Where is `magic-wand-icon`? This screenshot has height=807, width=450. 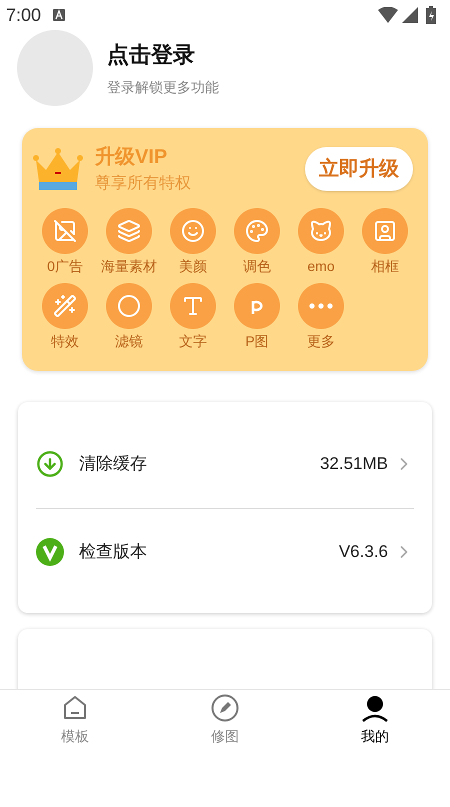 magic-wand-icon is located at coordinates (65, 306).